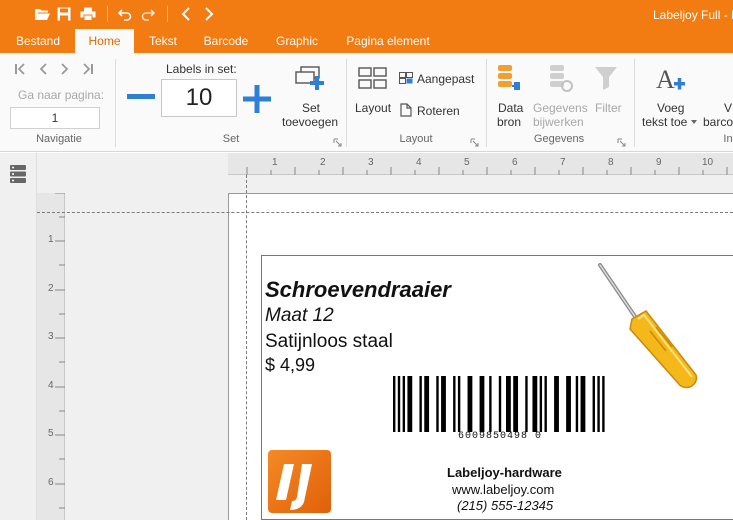 The height and width of the screenshot is (520, 733). I want to click on labels-in-set-label: Labels in set:, so click(201, 69).